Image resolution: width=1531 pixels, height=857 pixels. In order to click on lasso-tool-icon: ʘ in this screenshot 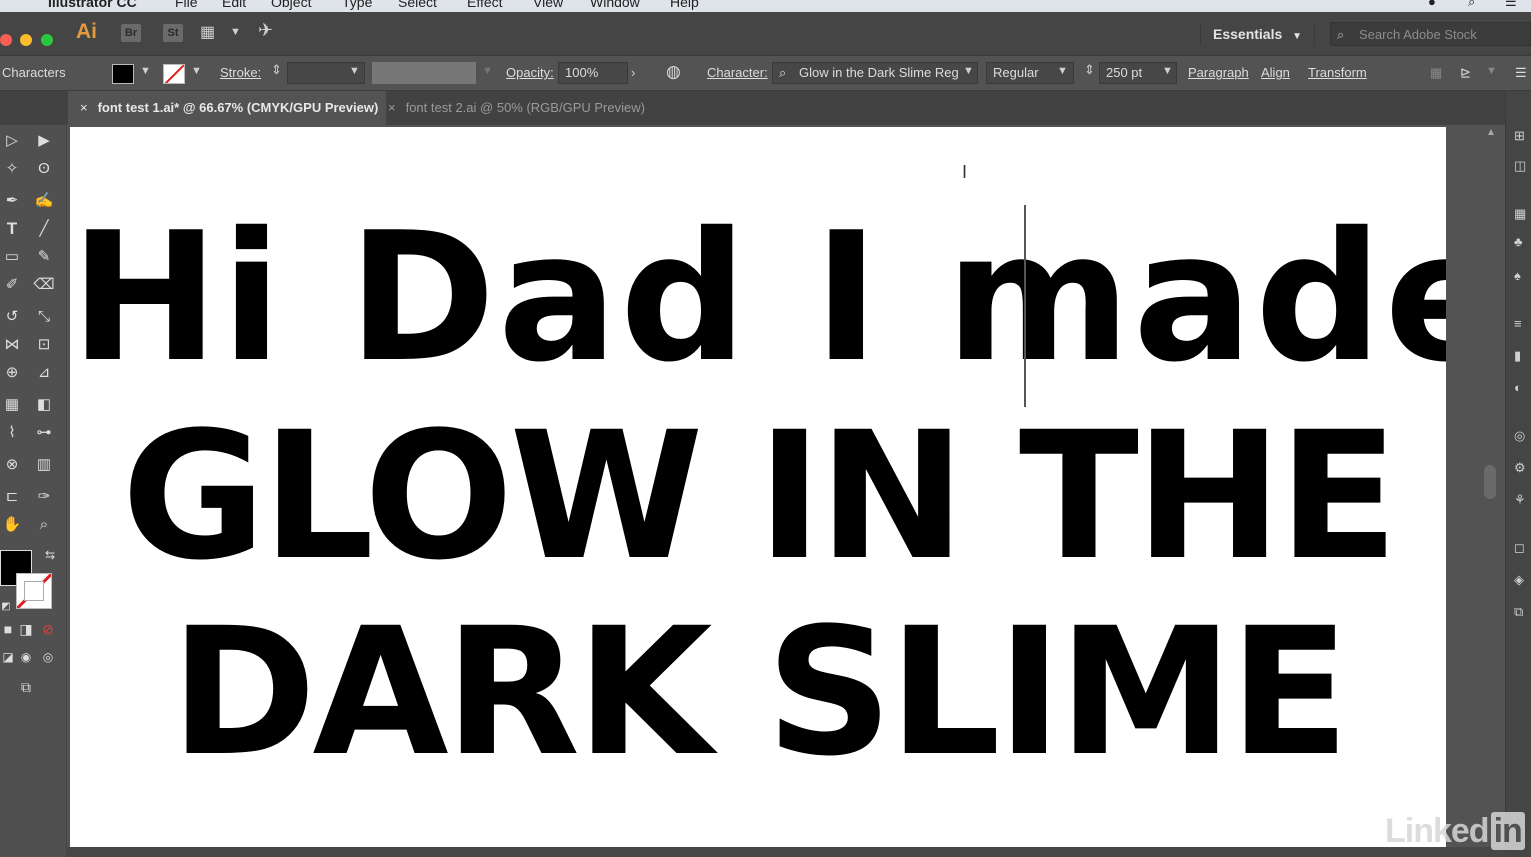, I will do `click(44, 169)`.